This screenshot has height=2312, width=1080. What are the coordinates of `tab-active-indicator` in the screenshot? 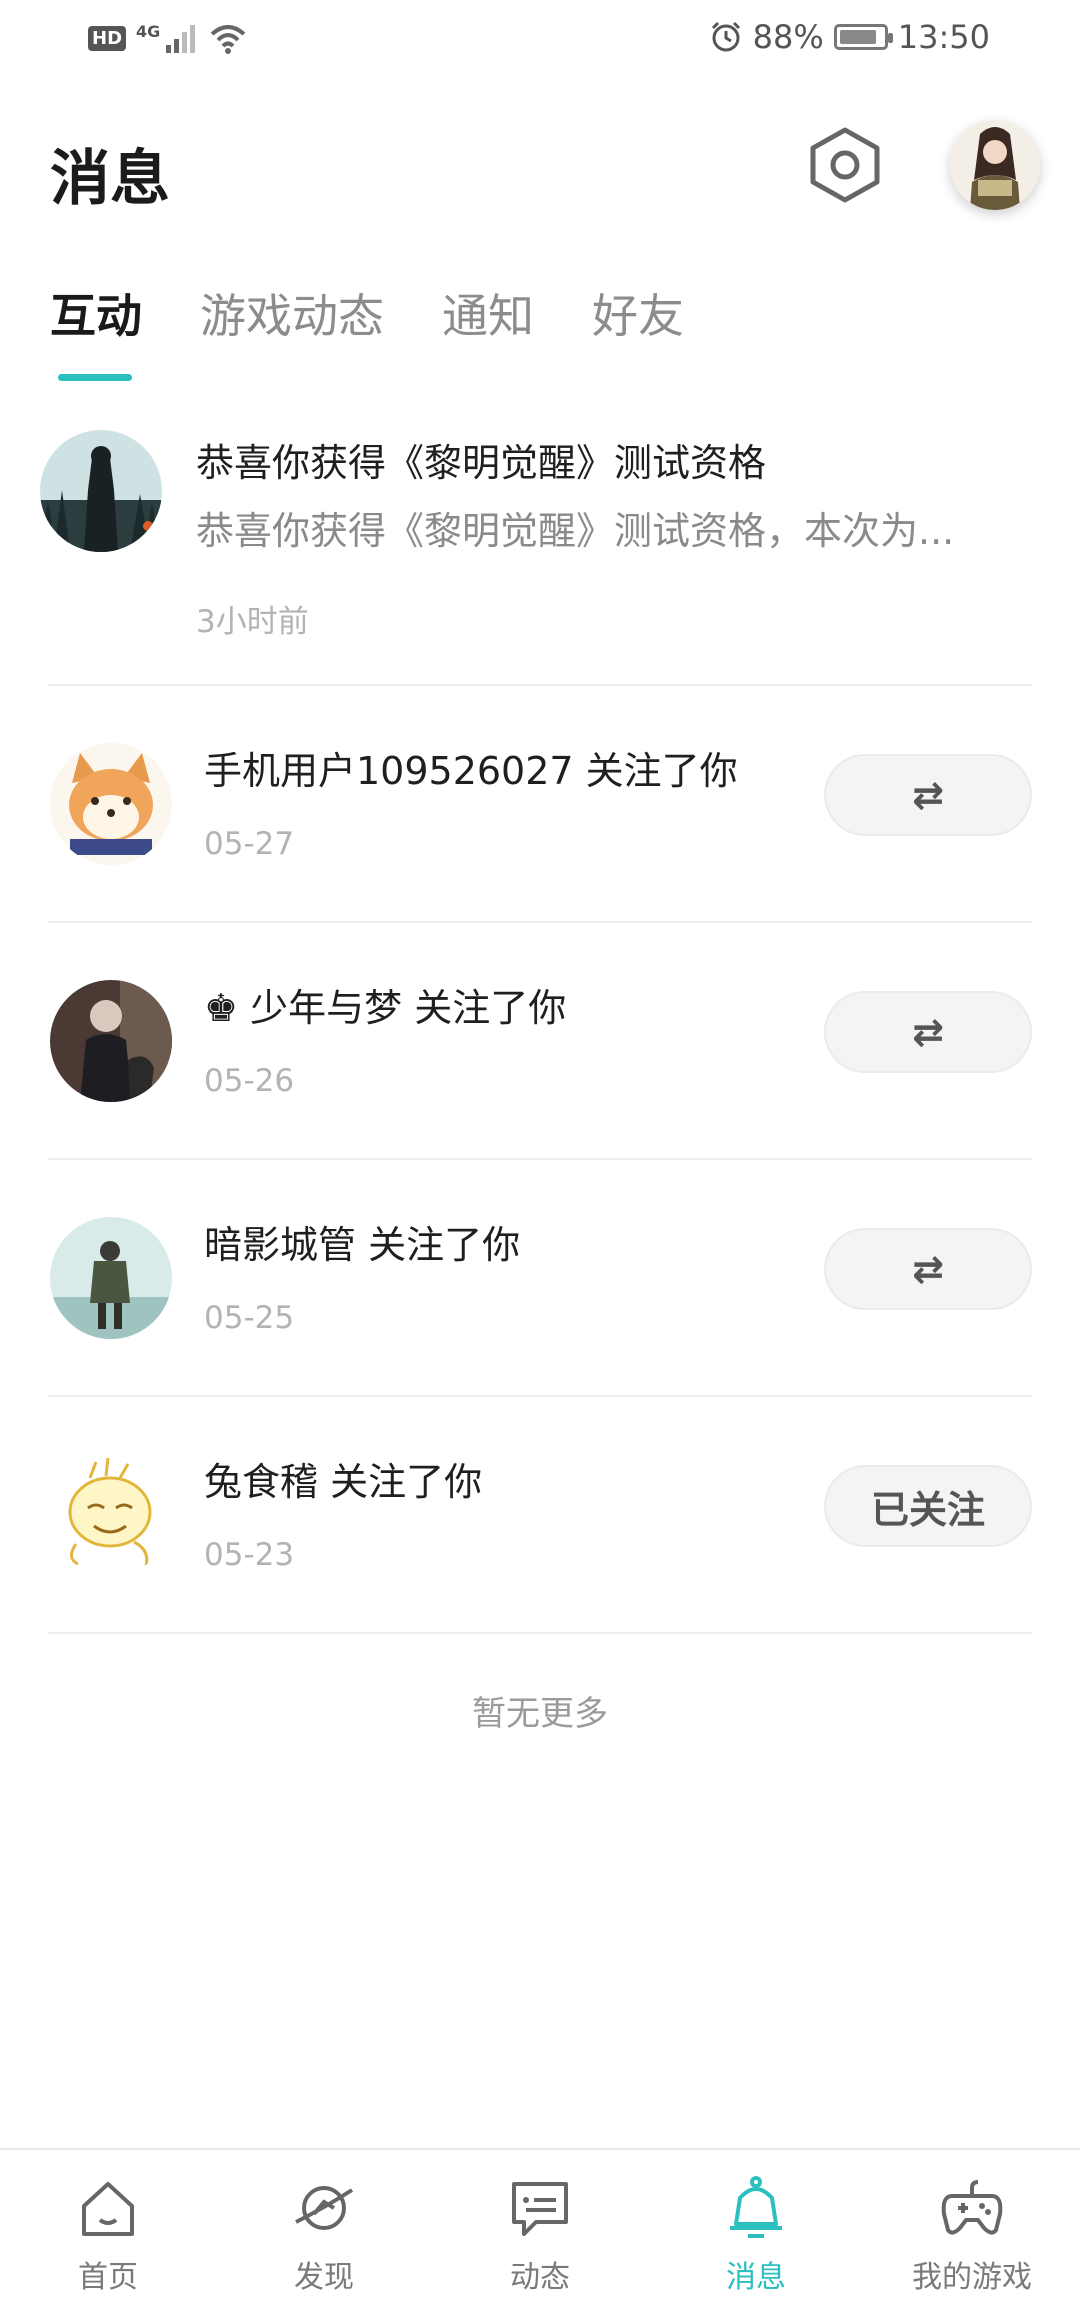 It's located at (95, 377).